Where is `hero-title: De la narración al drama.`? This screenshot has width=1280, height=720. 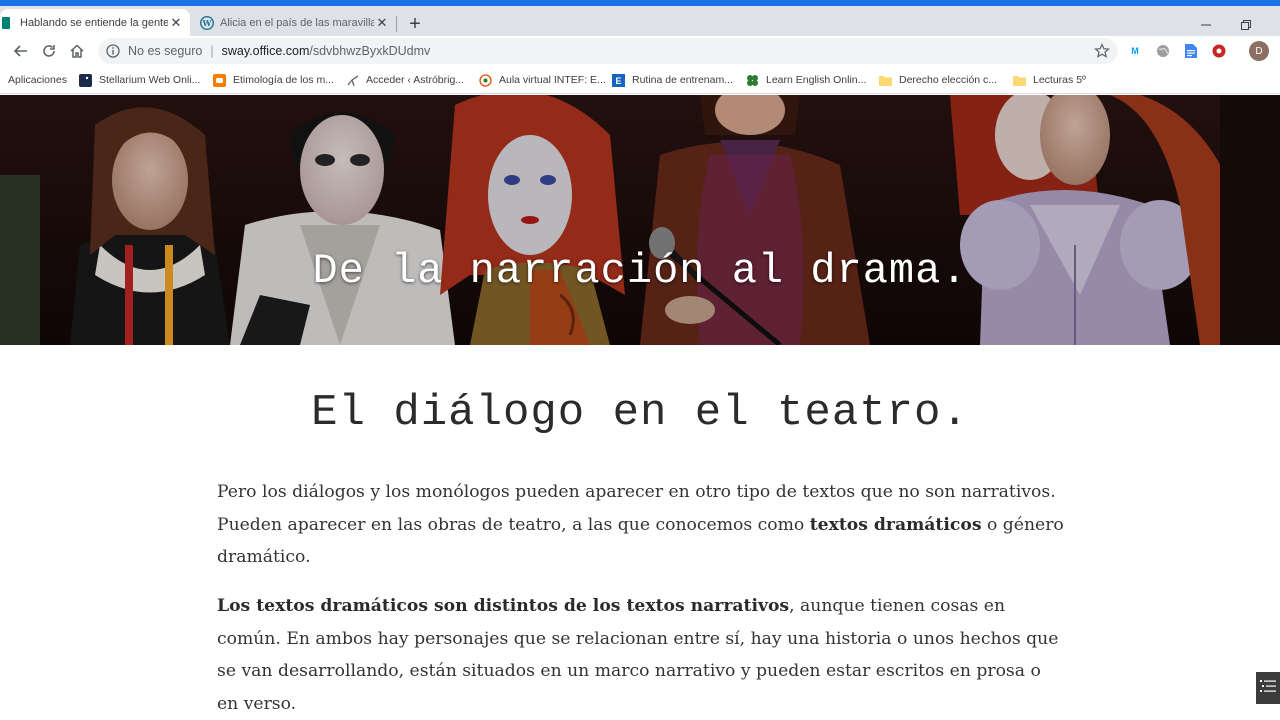 hero-title: De la narración al drama. is located at coordinates (640, 271).